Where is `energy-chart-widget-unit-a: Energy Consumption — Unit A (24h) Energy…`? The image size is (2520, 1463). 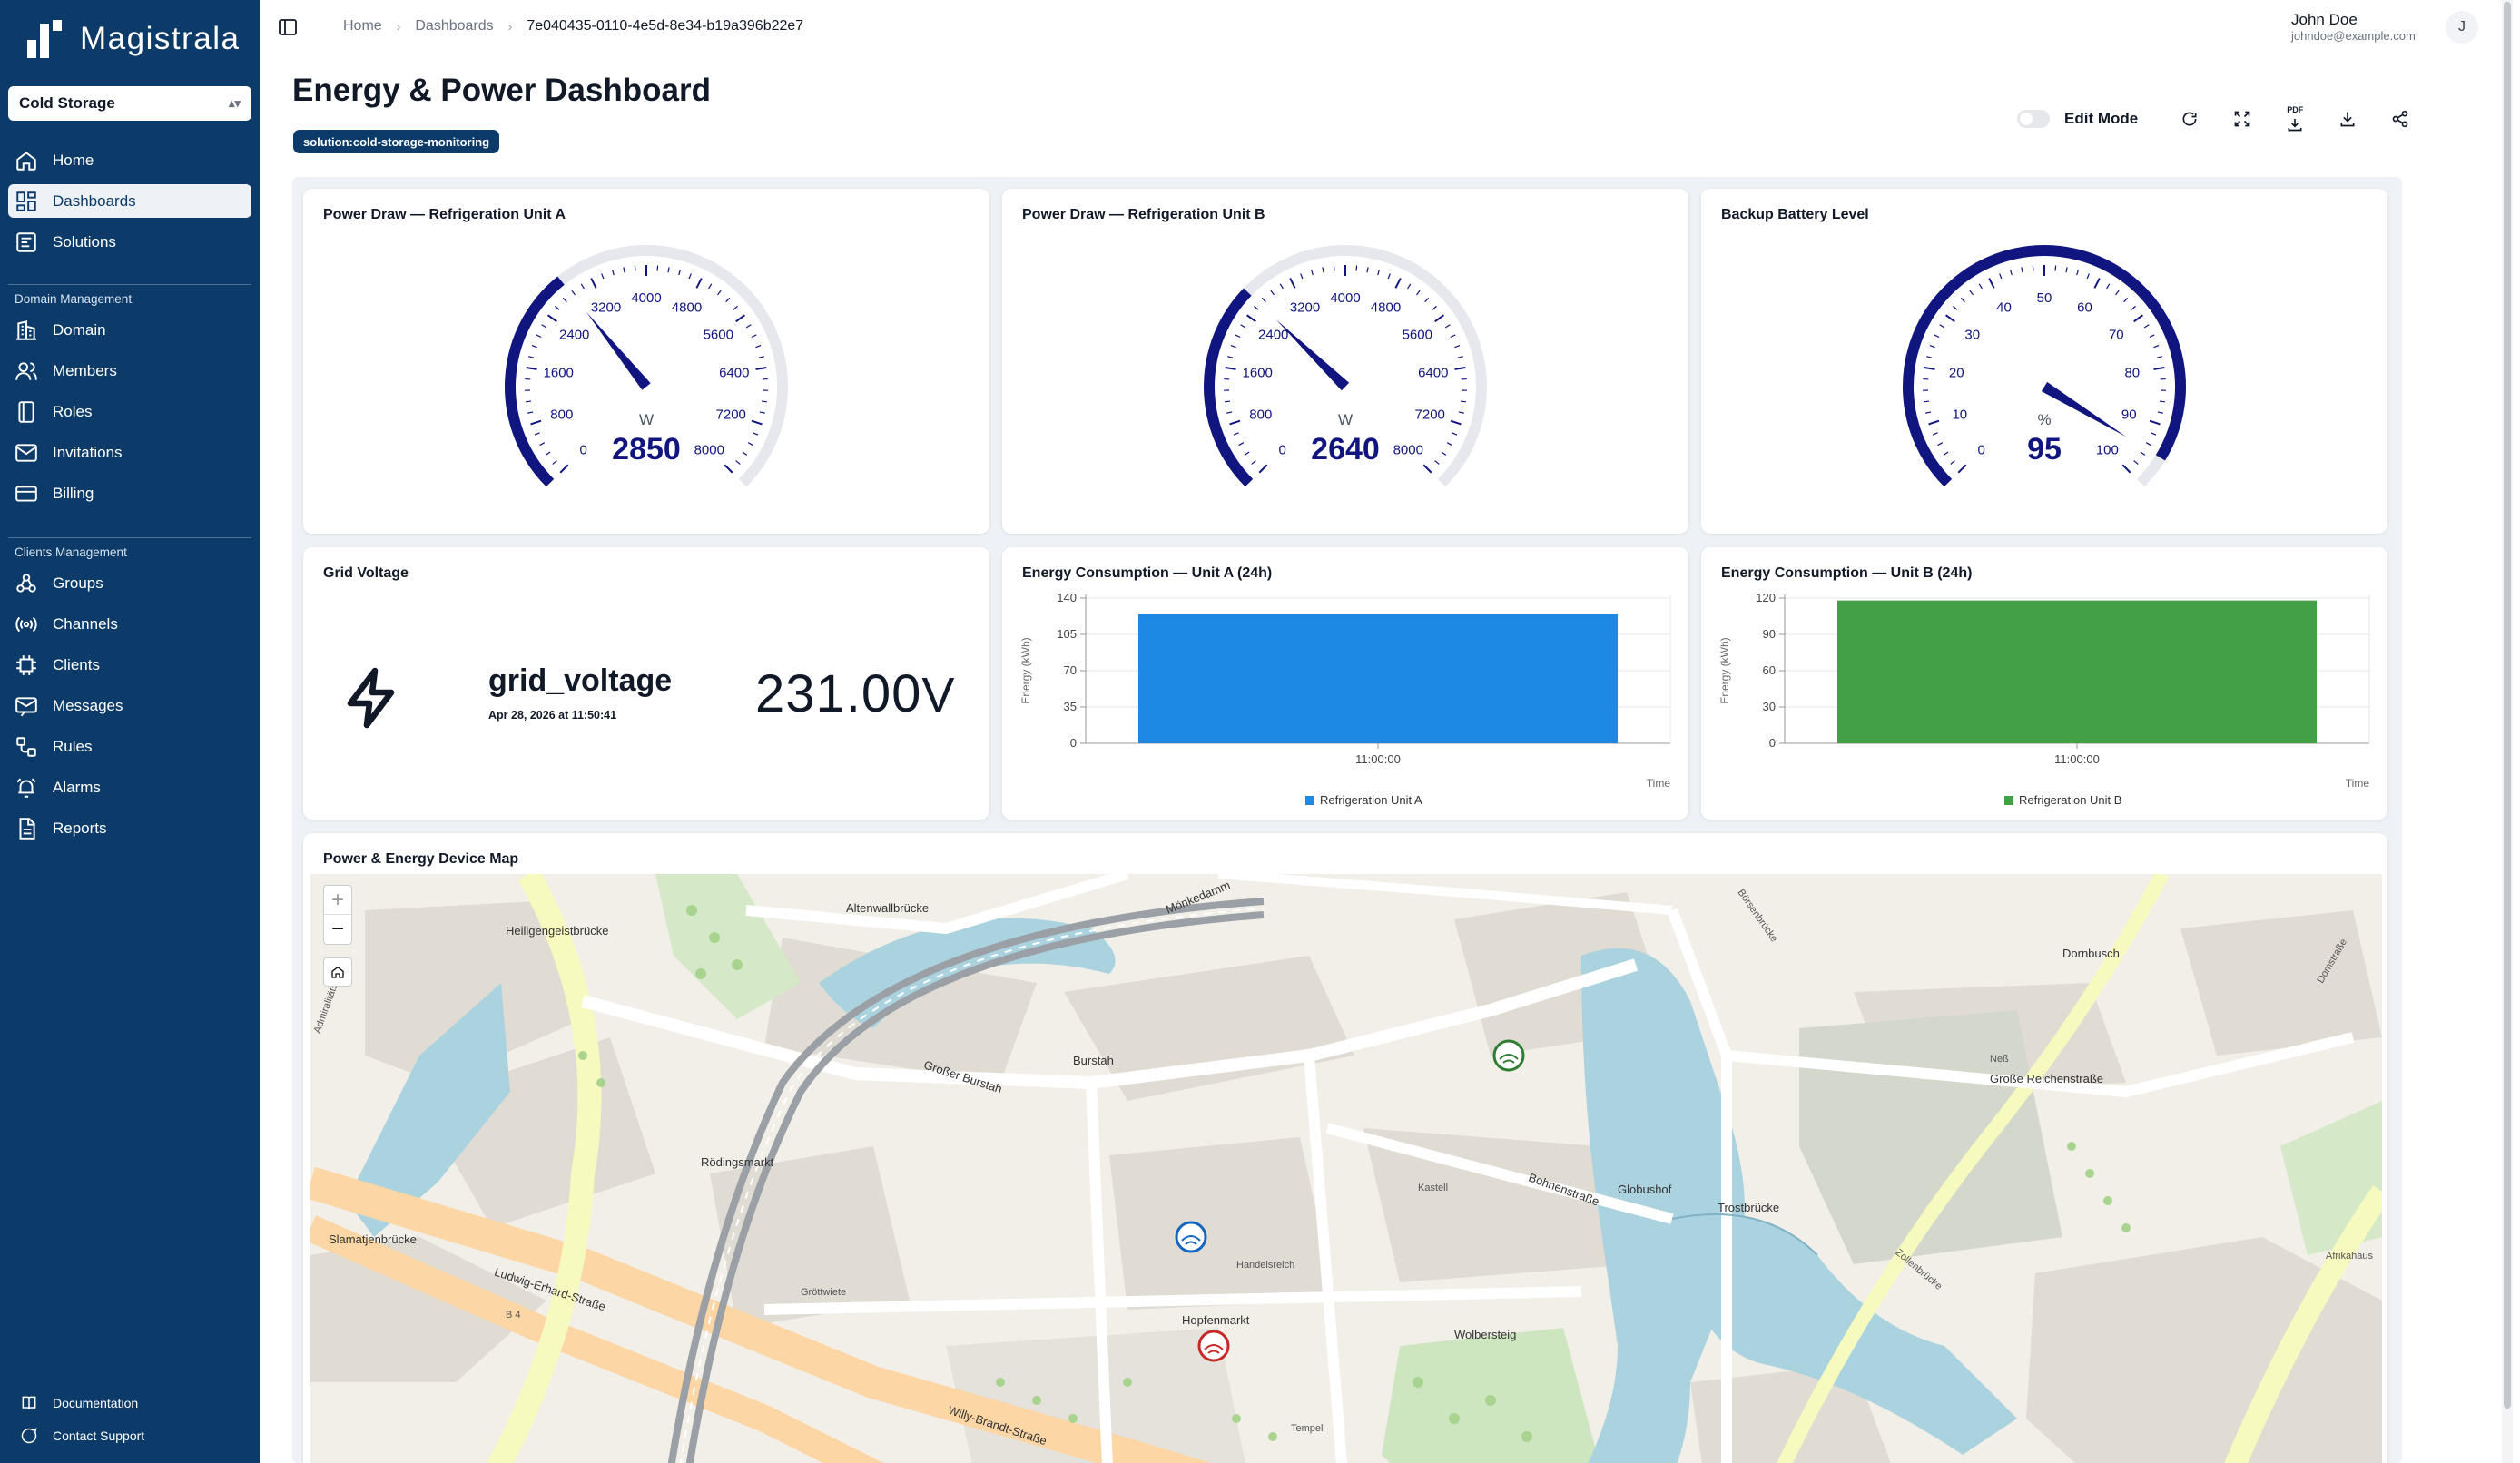 energy-chart-widget-unit-a: Energy Consumption — Unit A (24h) Energy… is located at coordinates (1345, 683).